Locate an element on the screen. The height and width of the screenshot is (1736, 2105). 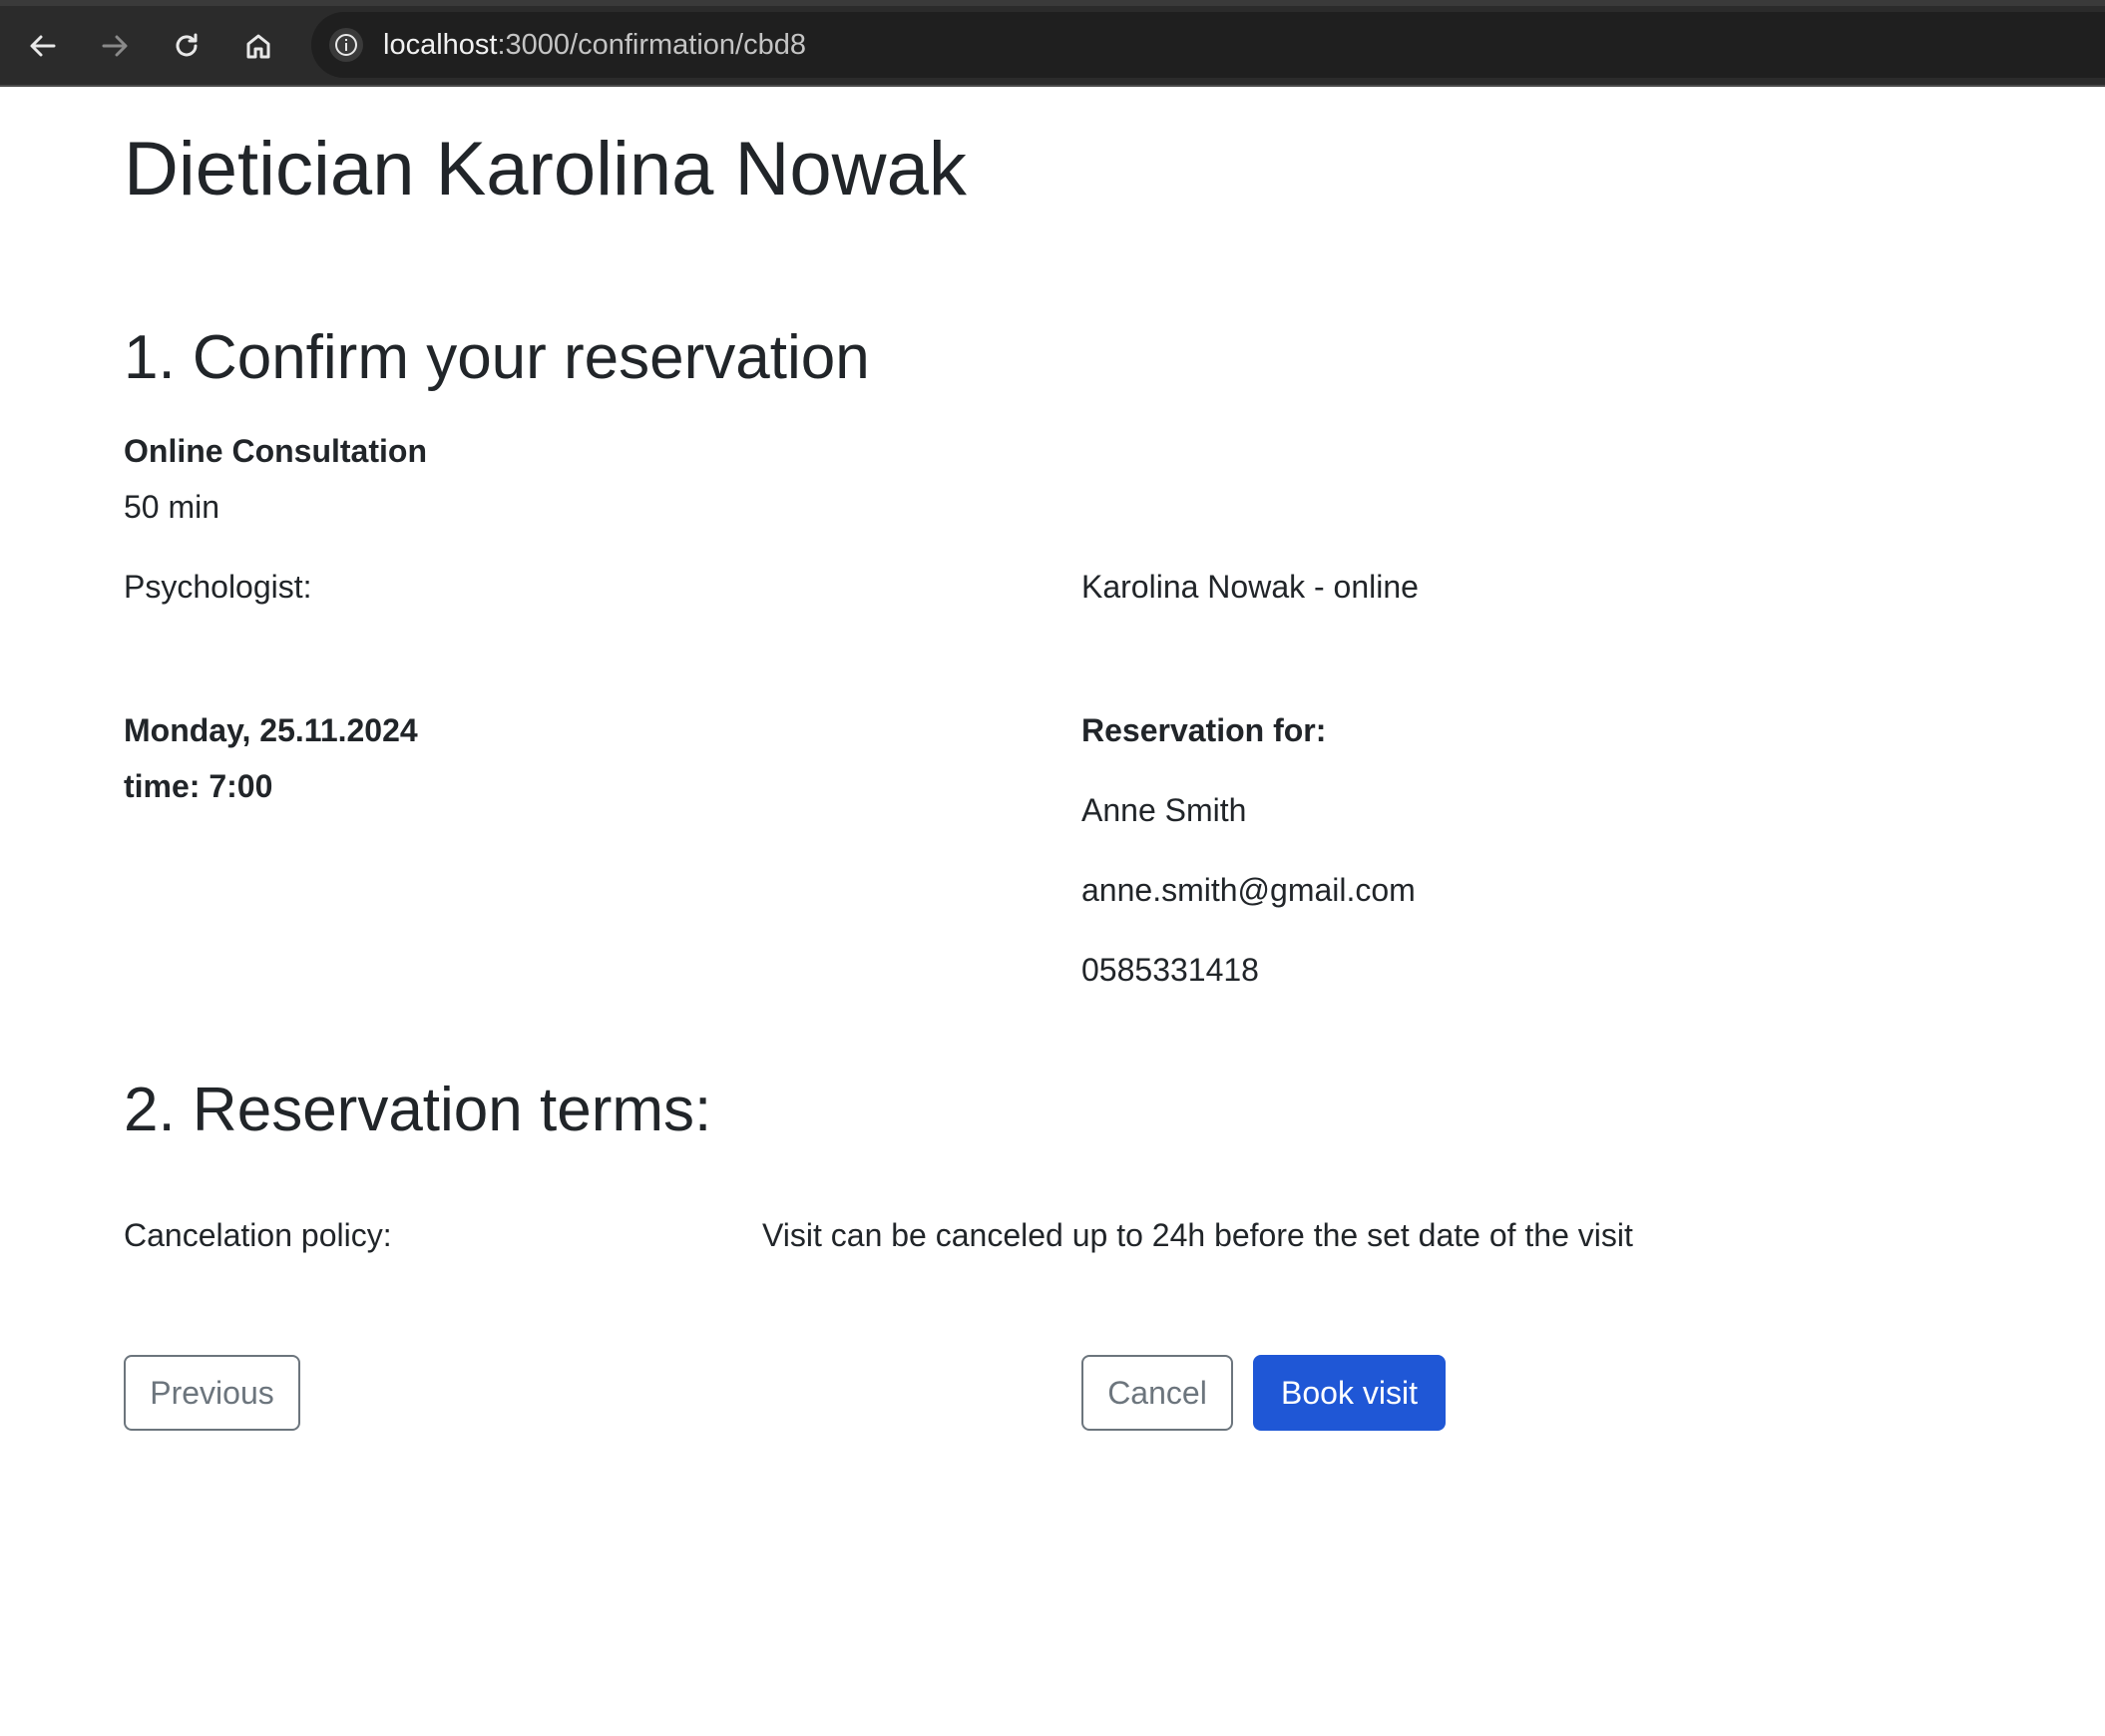
forward-button is located at coordinates (115, 46).